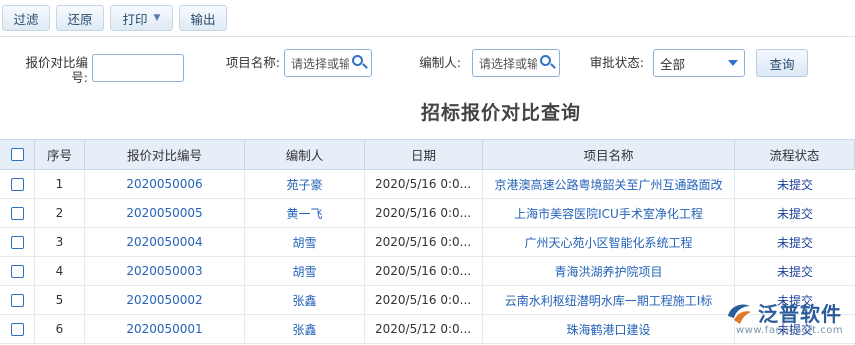  Describe the element at coordinates (305, 213) in the screenshot. I see `row-author: 黄一飞` at that location.